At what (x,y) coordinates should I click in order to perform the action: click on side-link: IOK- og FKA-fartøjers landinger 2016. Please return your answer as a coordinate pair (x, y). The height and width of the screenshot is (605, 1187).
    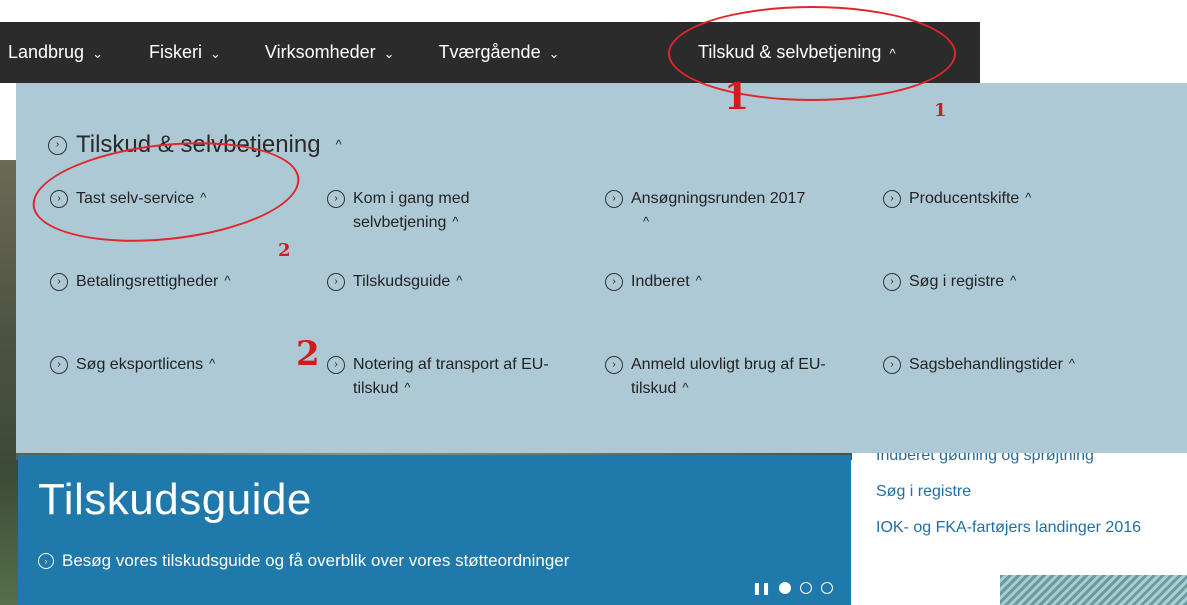
    Looking at the image, I should click on (1026, 528).